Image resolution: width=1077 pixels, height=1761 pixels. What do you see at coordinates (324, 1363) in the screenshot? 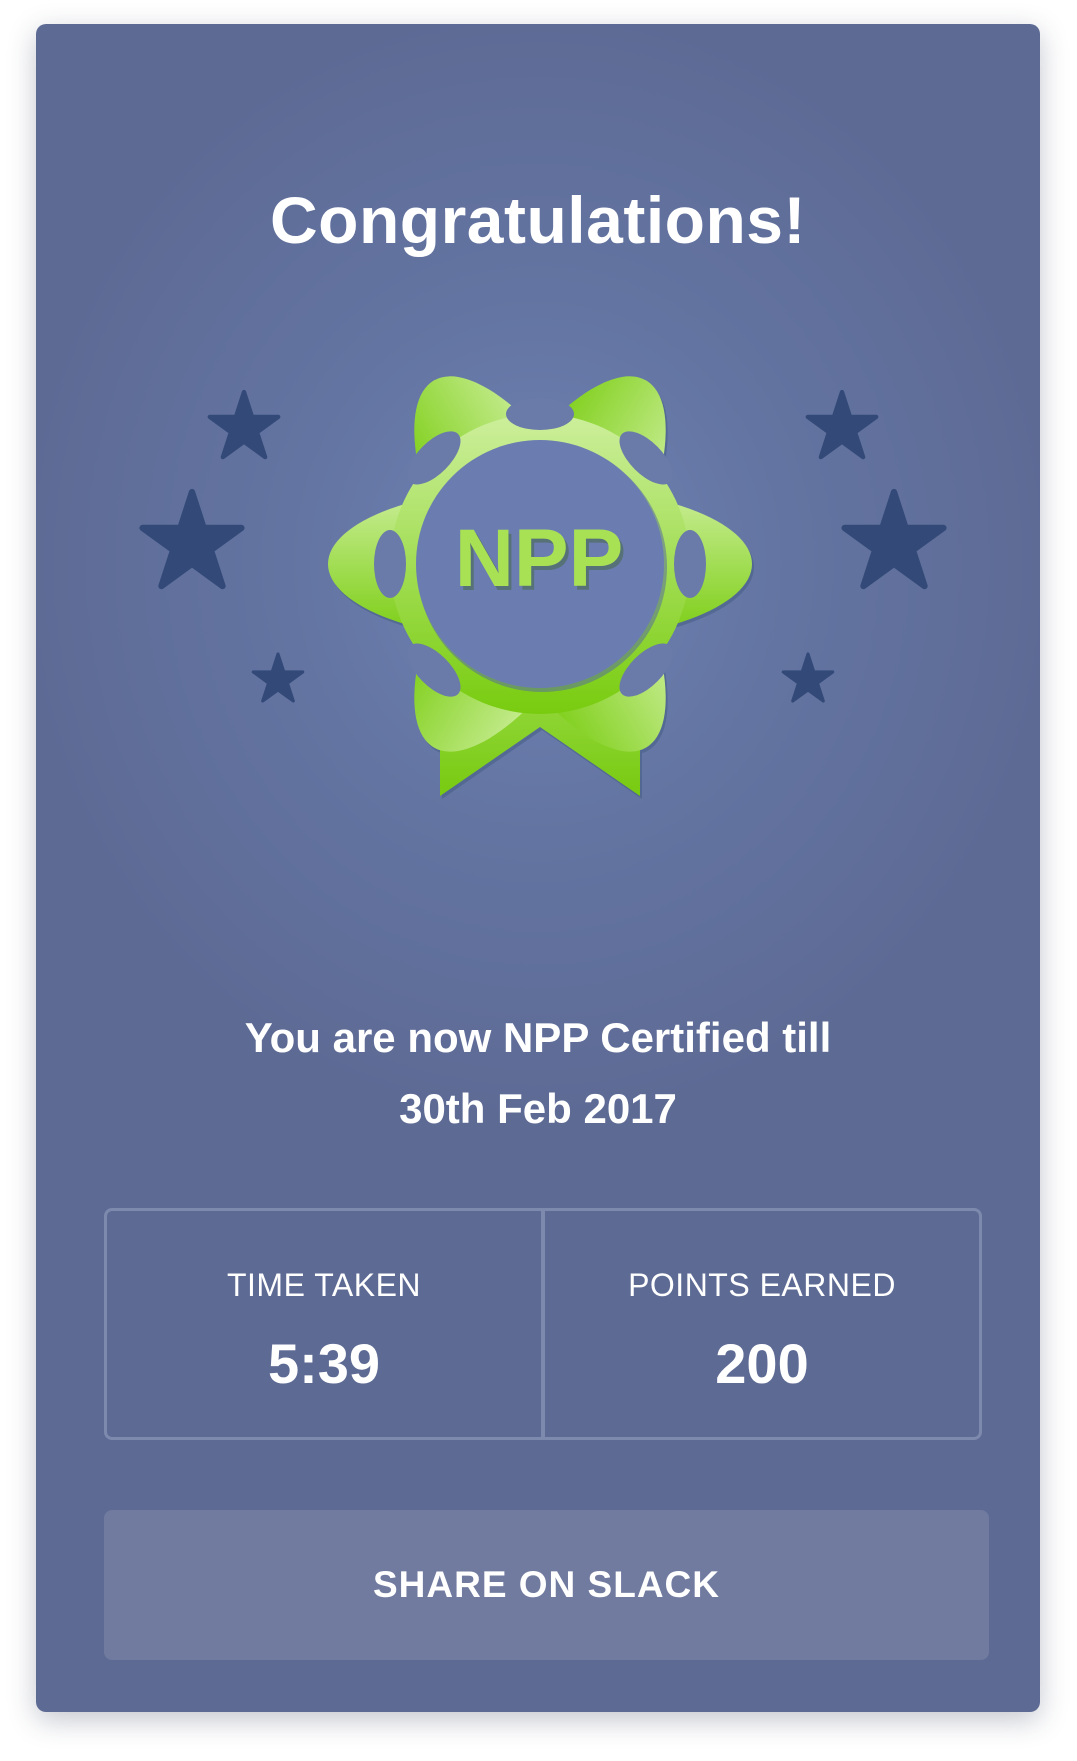
I see `stat-value: 5:39` at bounding box center [324, 1363].